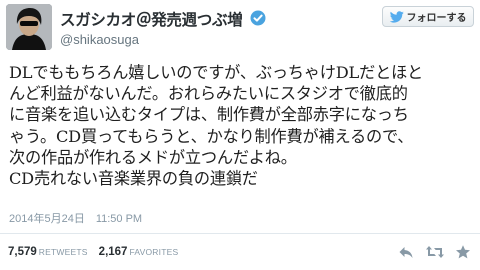  I want to click on favorites-label: FAVORITES, so click(154, 252).